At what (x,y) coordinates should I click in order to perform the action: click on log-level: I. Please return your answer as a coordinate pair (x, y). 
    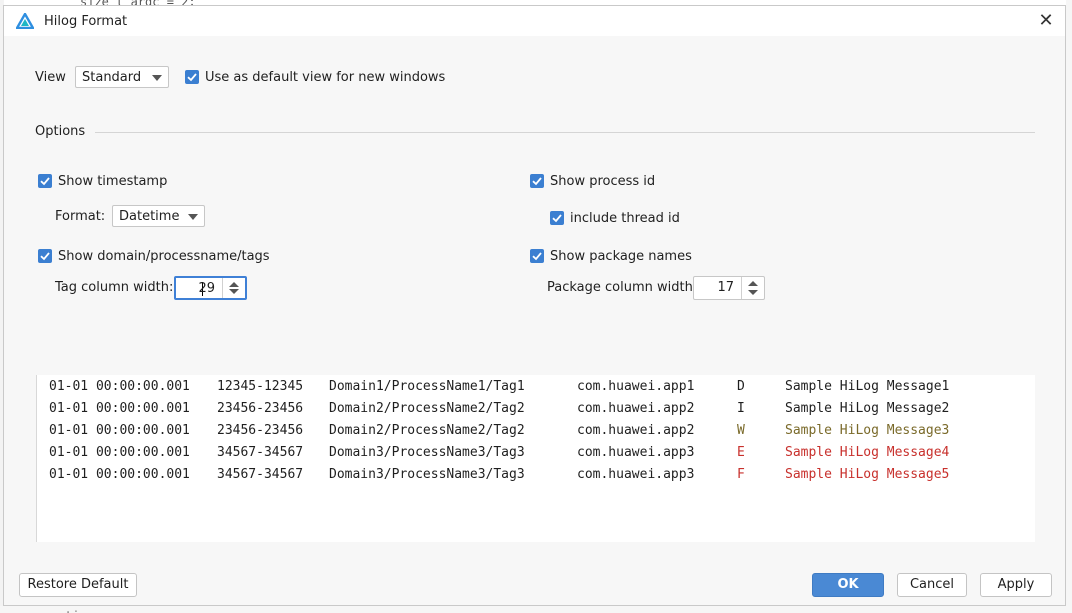
    Looking at the image, I should click on (741, 408).